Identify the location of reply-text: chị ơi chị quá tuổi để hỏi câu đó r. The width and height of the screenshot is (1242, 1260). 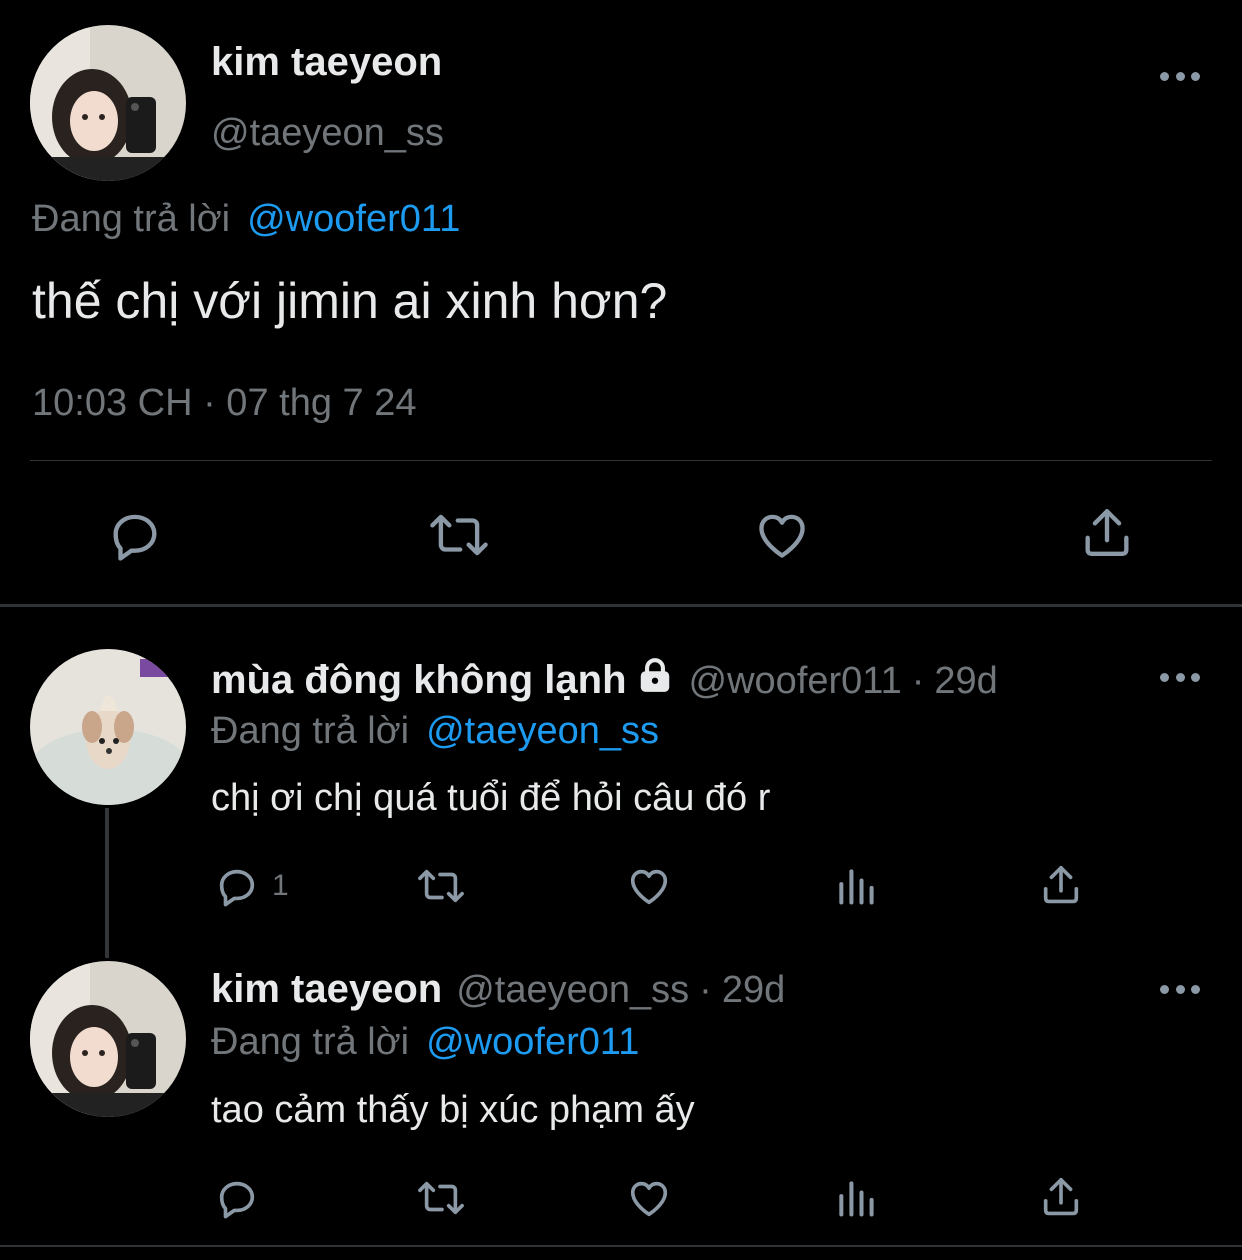
(491, 798).